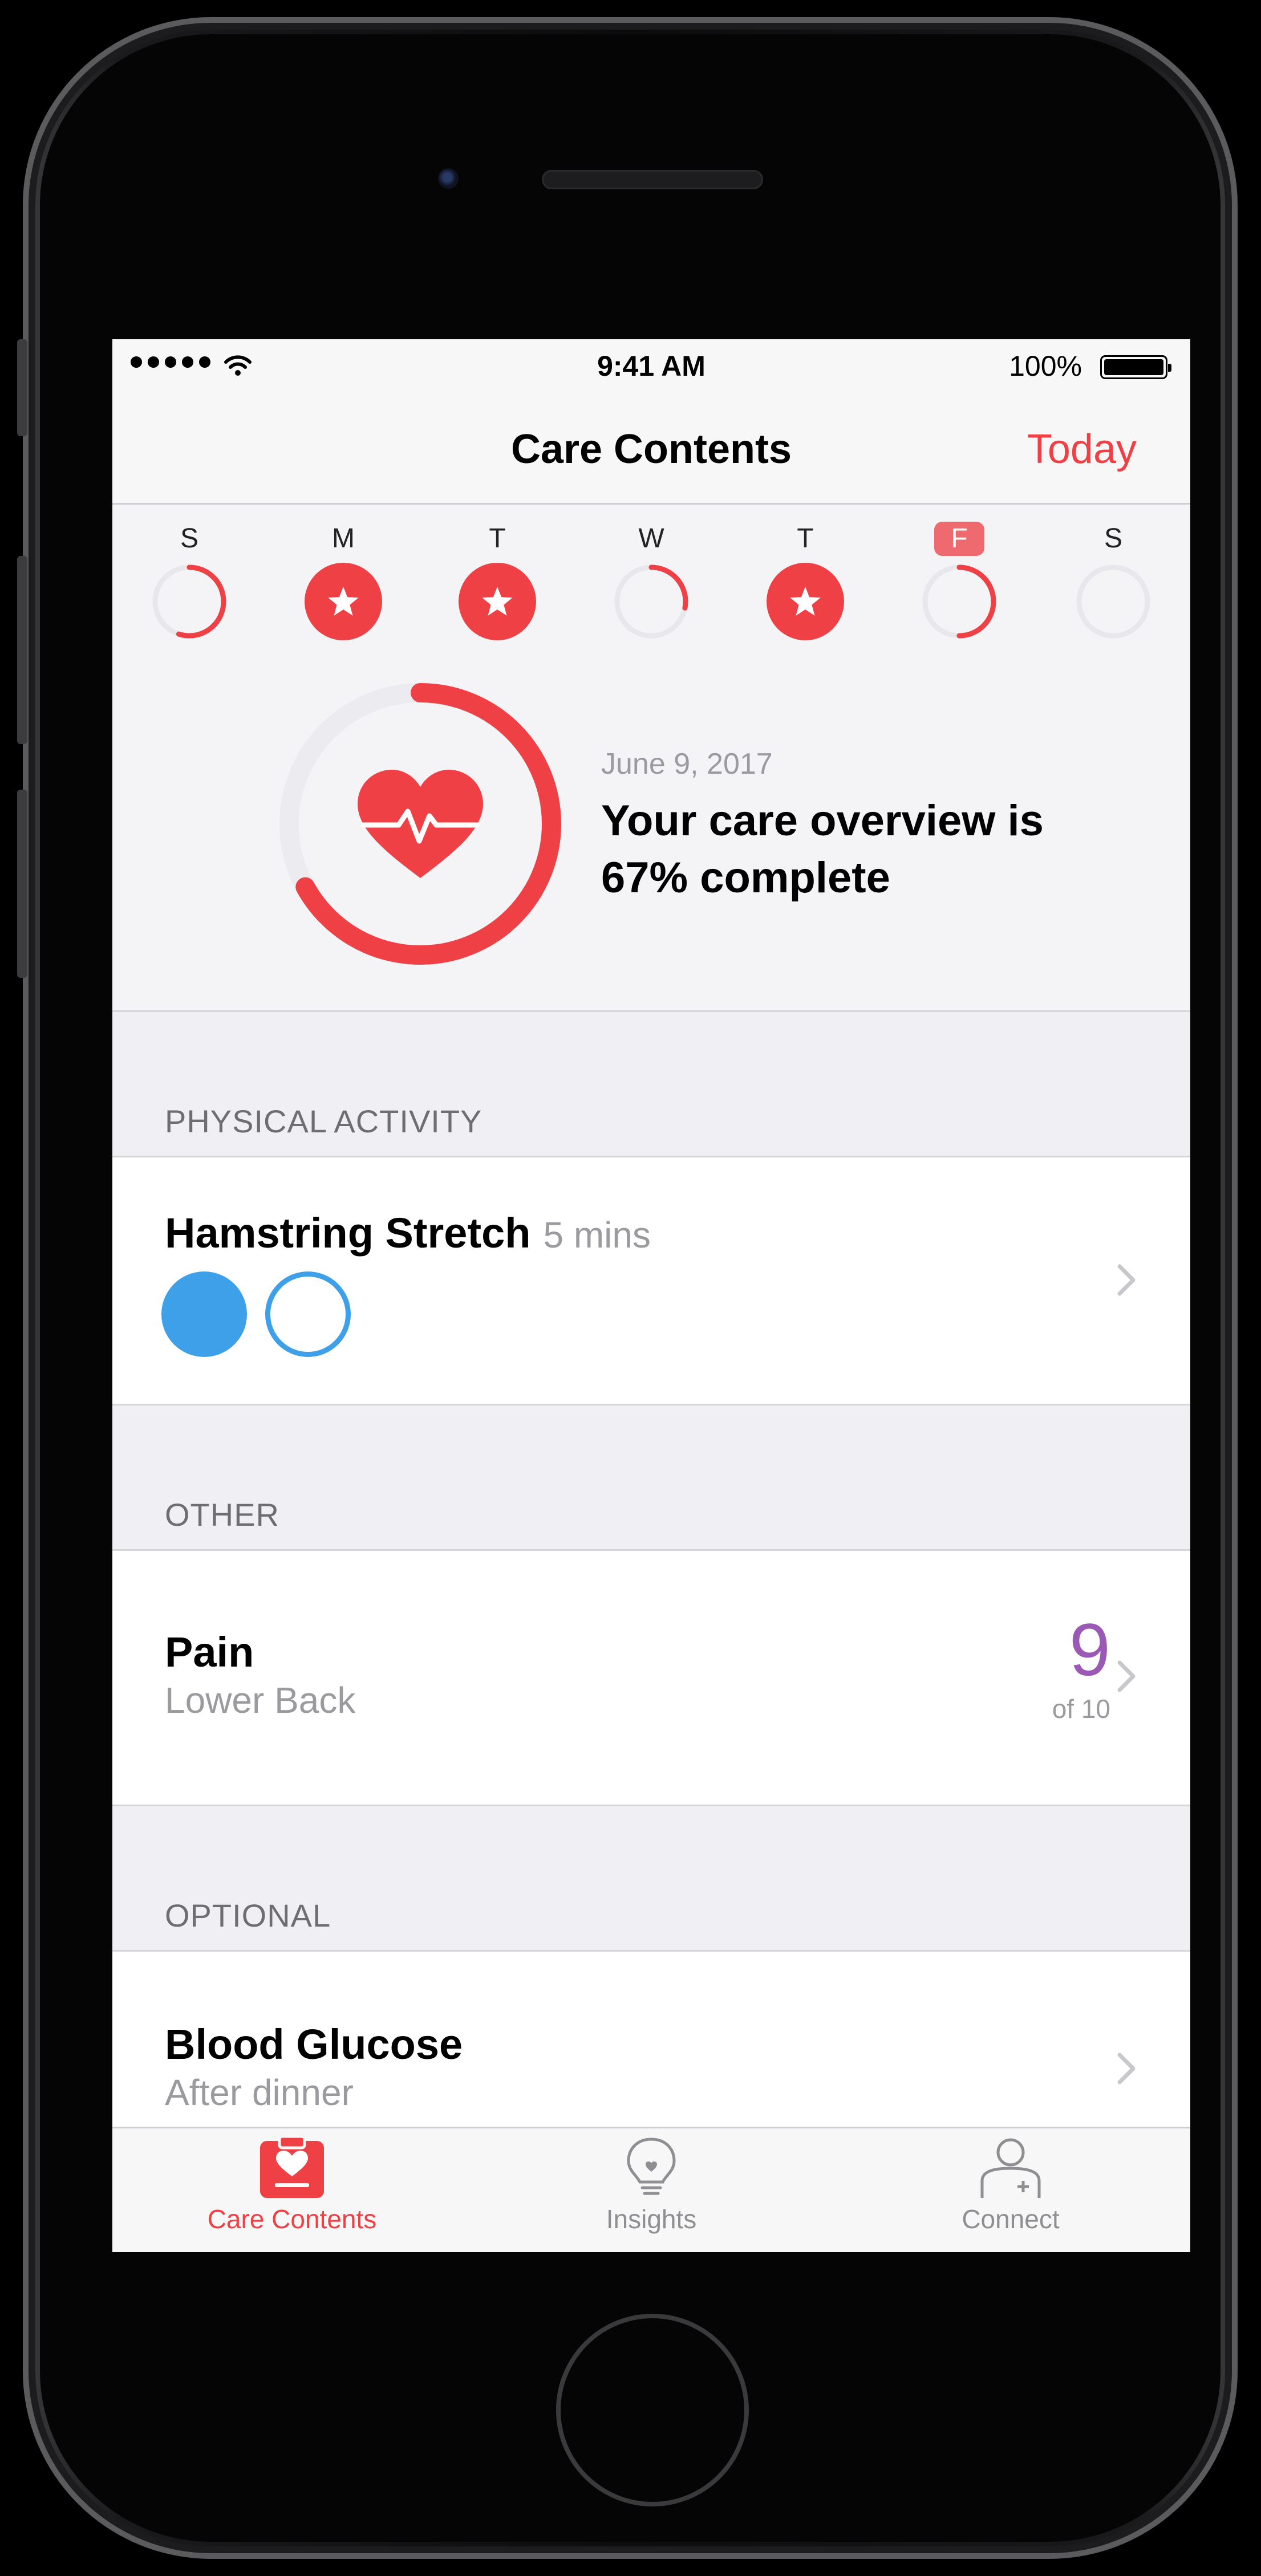  I want to click on assessment-subtitle: After dinner, so click(259, 2092).